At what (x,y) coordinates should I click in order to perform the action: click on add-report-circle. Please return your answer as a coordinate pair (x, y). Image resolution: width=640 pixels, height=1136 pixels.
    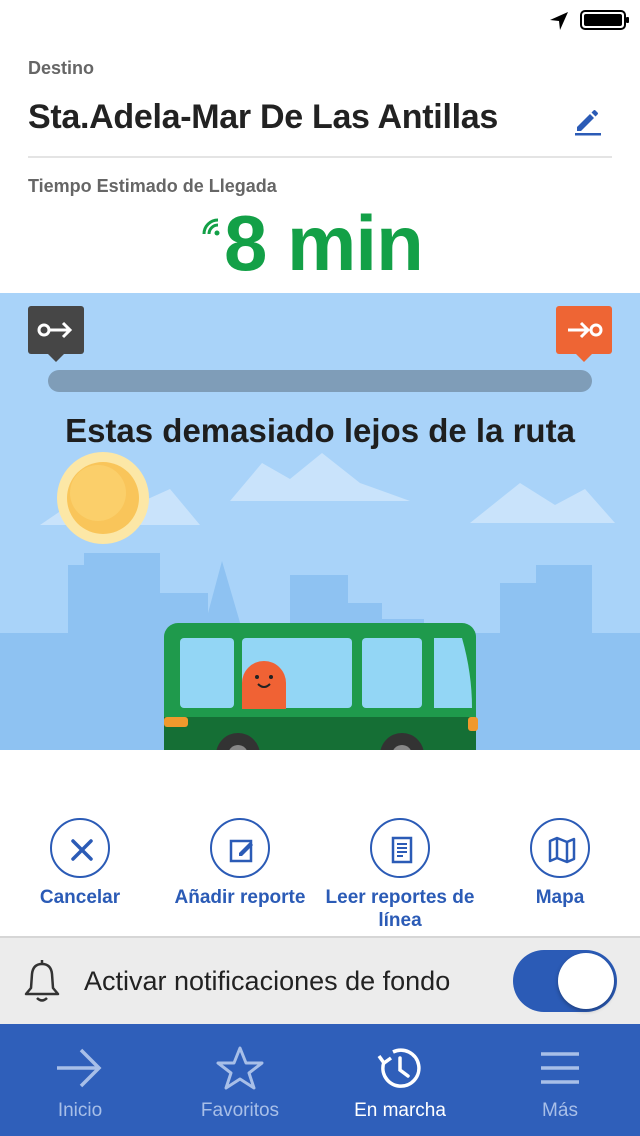
    Looking at the image, I should click on (240, 848).